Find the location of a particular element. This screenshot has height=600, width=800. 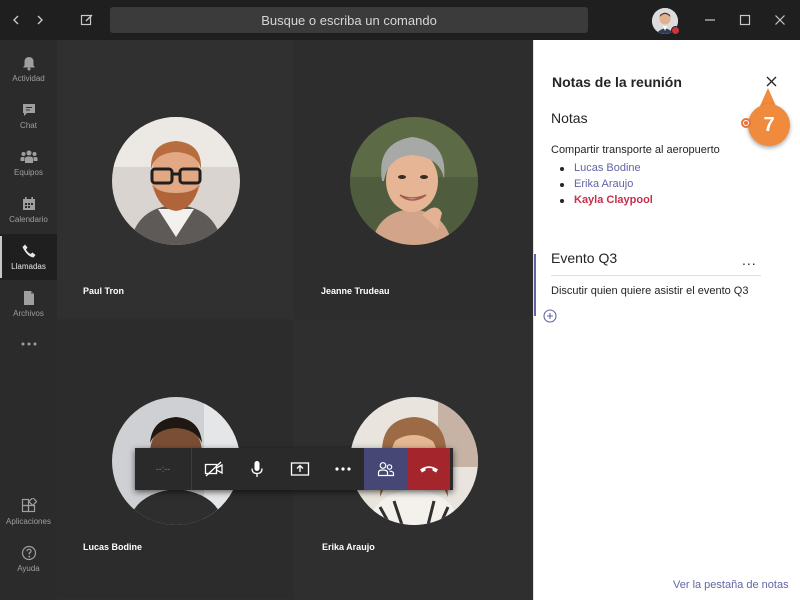

rail-item-label: Llamadas is located at coordinates (28, 266).